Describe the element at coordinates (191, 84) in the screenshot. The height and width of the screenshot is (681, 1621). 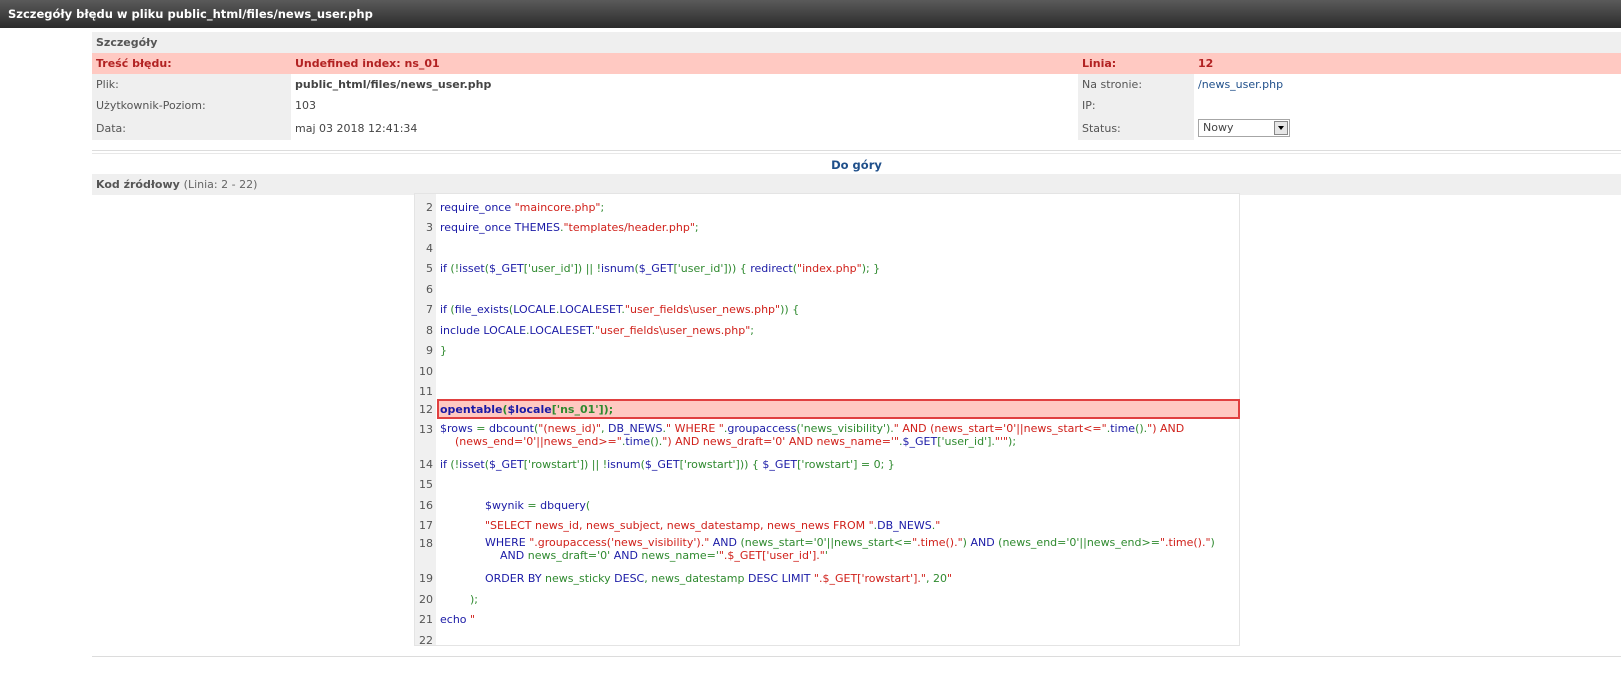
I see `file-label: Plik:` at that location.